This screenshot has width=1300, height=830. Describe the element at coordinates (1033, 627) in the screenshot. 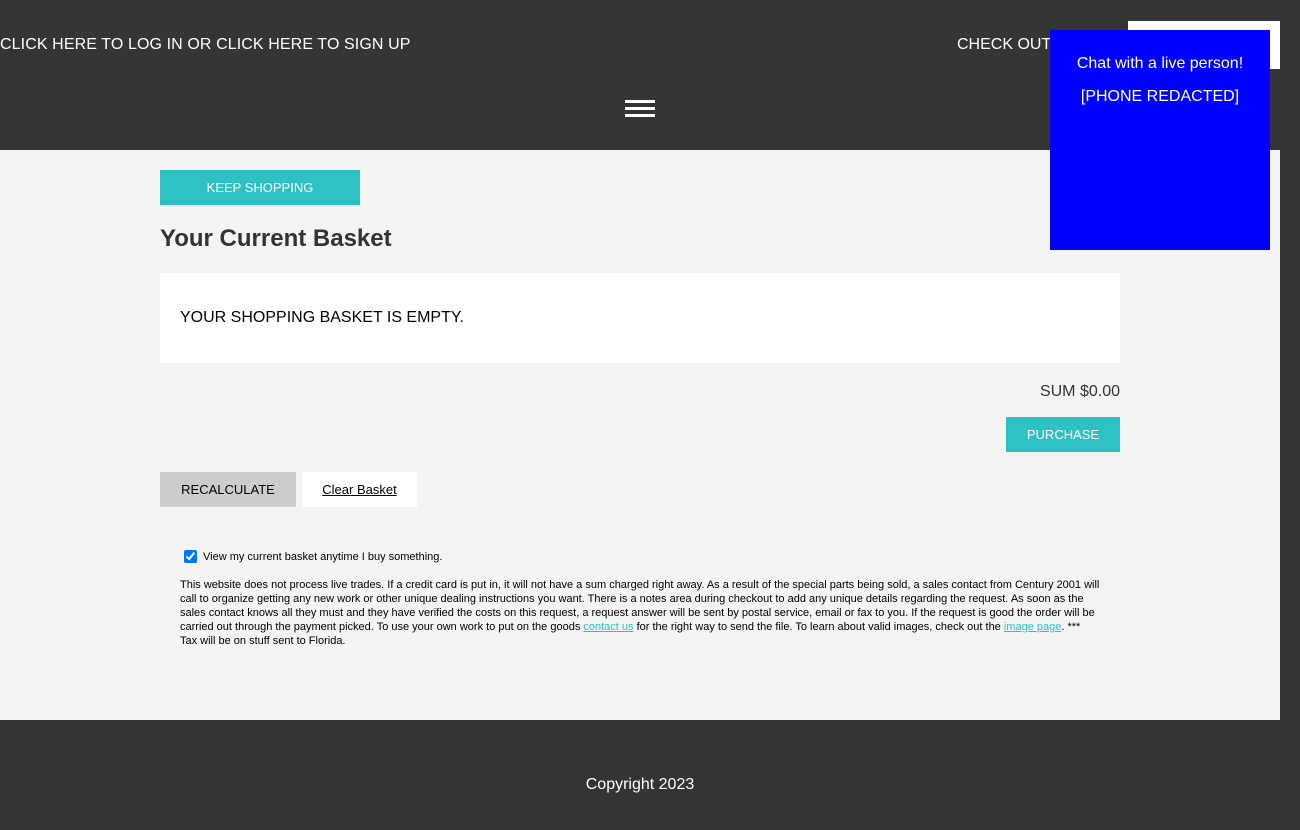

I see `image-page-link: image page` at that location.